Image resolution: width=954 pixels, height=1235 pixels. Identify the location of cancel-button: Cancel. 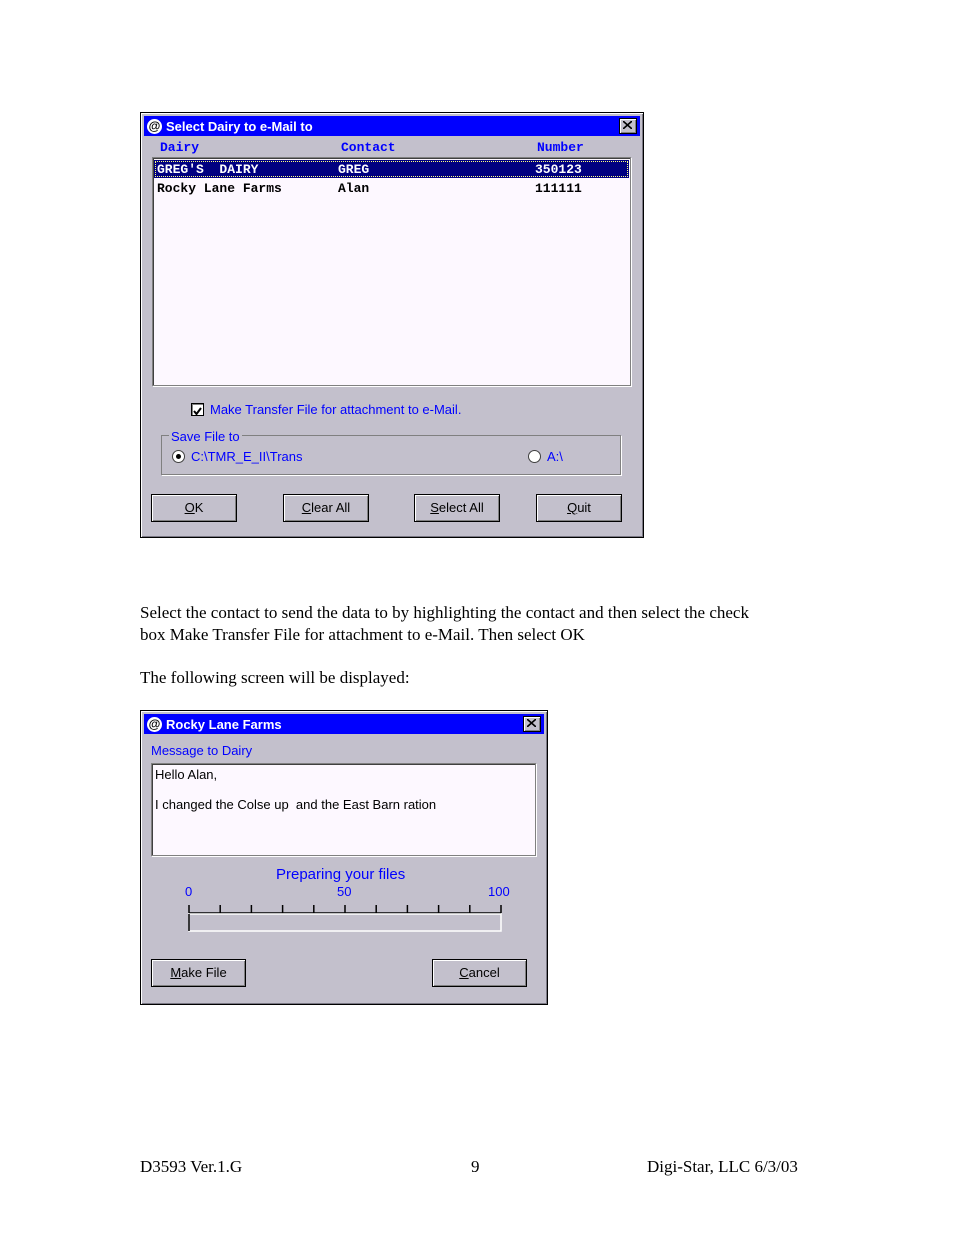
(479, 973).